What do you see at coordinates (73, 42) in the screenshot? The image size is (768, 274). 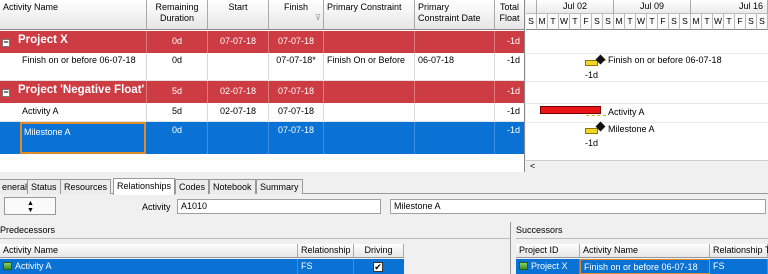 I see `activity-name-cell: Project X` at bounding box center [73, 42].